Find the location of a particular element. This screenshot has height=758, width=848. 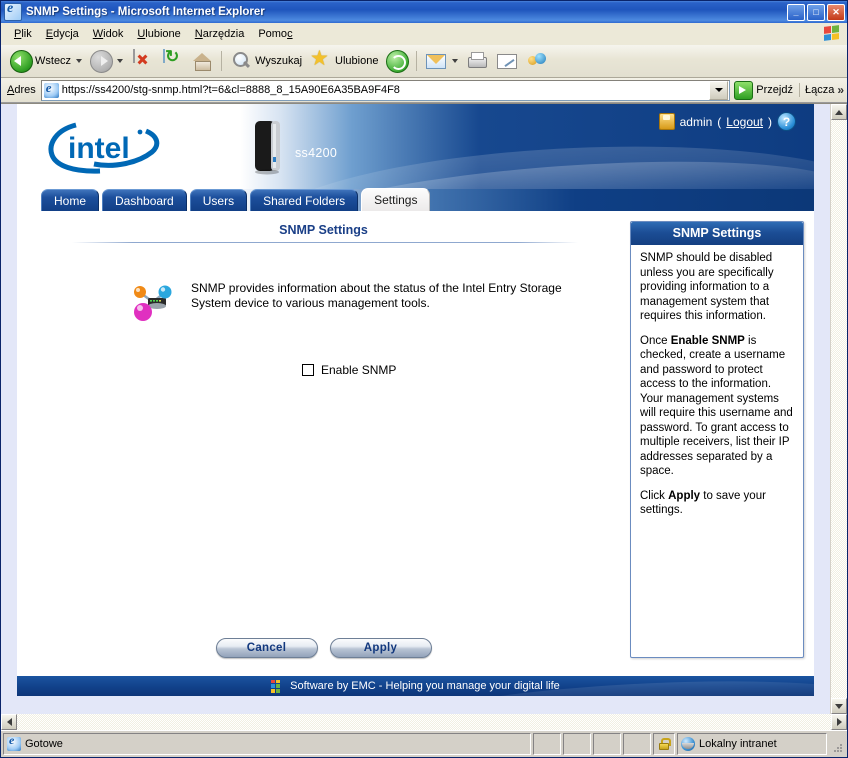

scroll-up-button is located at coordinates (839, 112).